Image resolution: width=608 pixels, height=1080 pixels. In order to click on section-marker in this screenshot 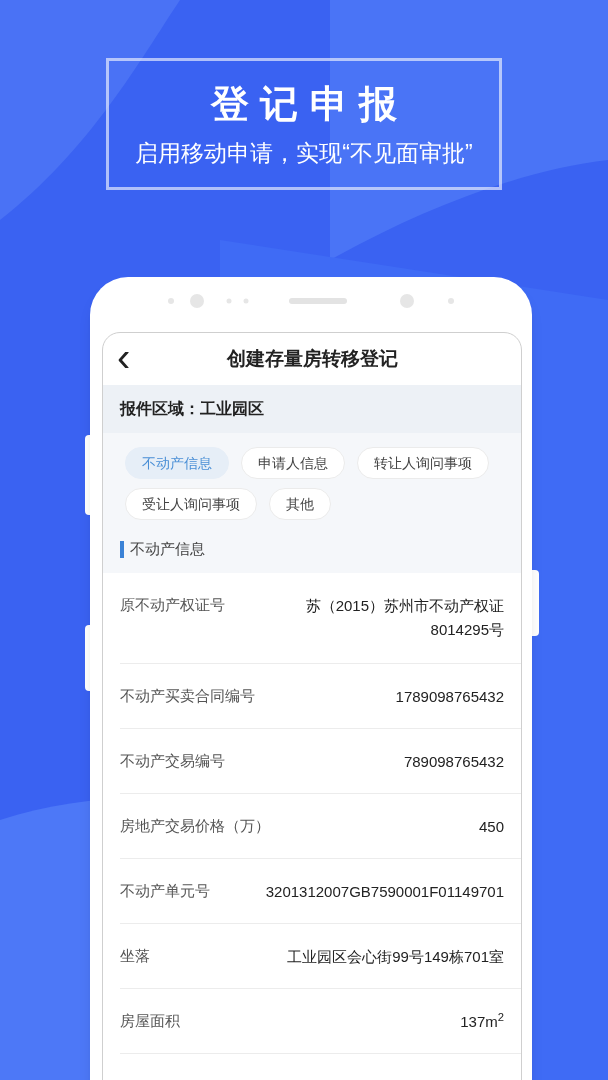, I will do `click(122, 549)`.